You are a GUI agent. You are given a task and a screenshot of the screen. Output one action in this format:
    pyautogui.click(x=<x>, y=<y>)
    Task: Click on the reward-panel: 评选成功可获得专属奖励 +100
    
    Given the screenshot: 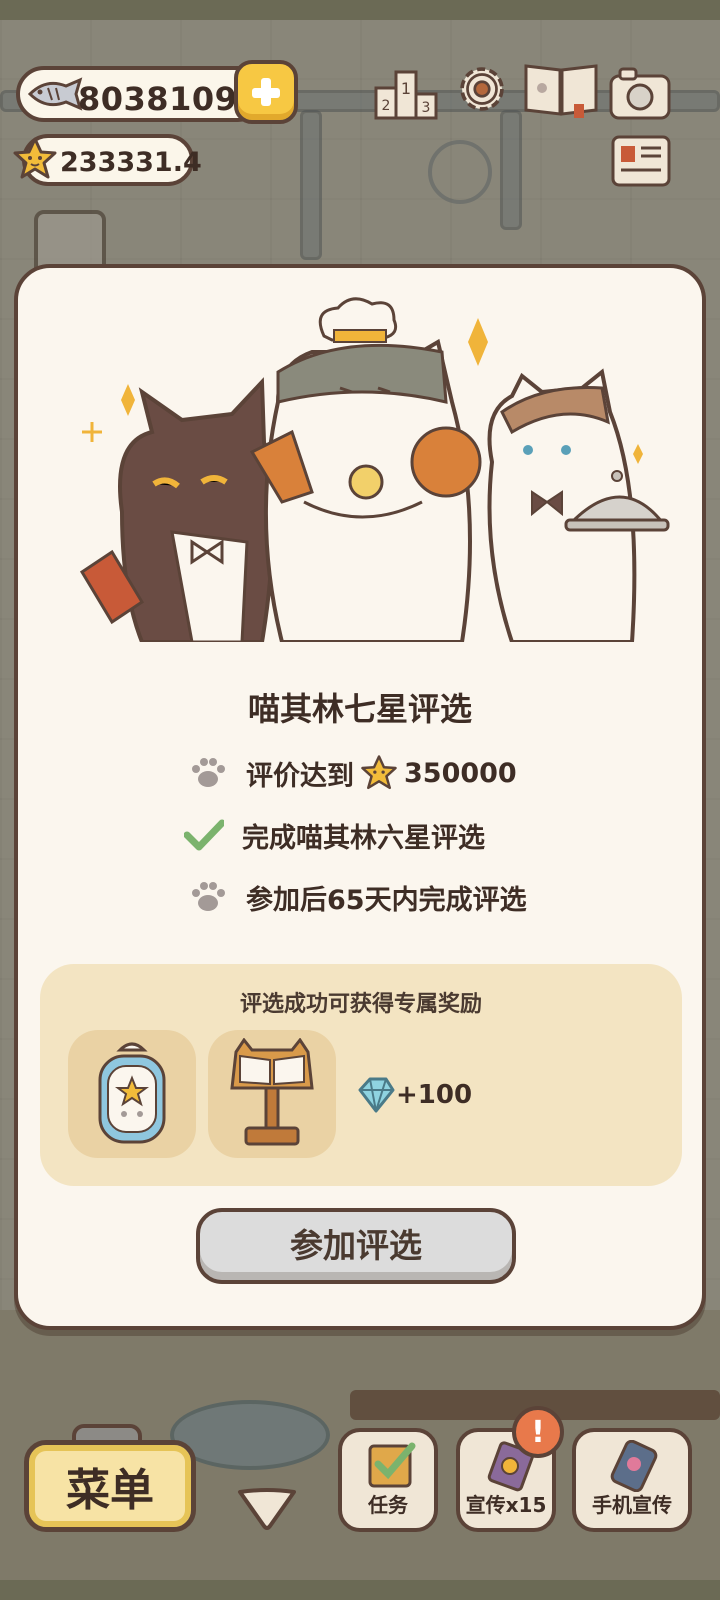 What is the action you would take?
    pyautogui.click(x=361, y=1075)
    